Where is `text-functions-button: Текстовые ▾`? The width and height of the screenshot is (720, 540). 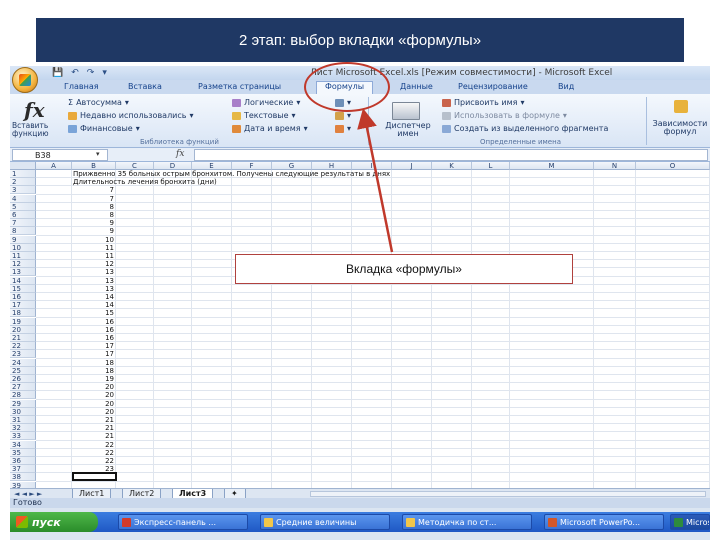 text-functions-button: Текстовые ▾ is located at coordinates (264, 115).